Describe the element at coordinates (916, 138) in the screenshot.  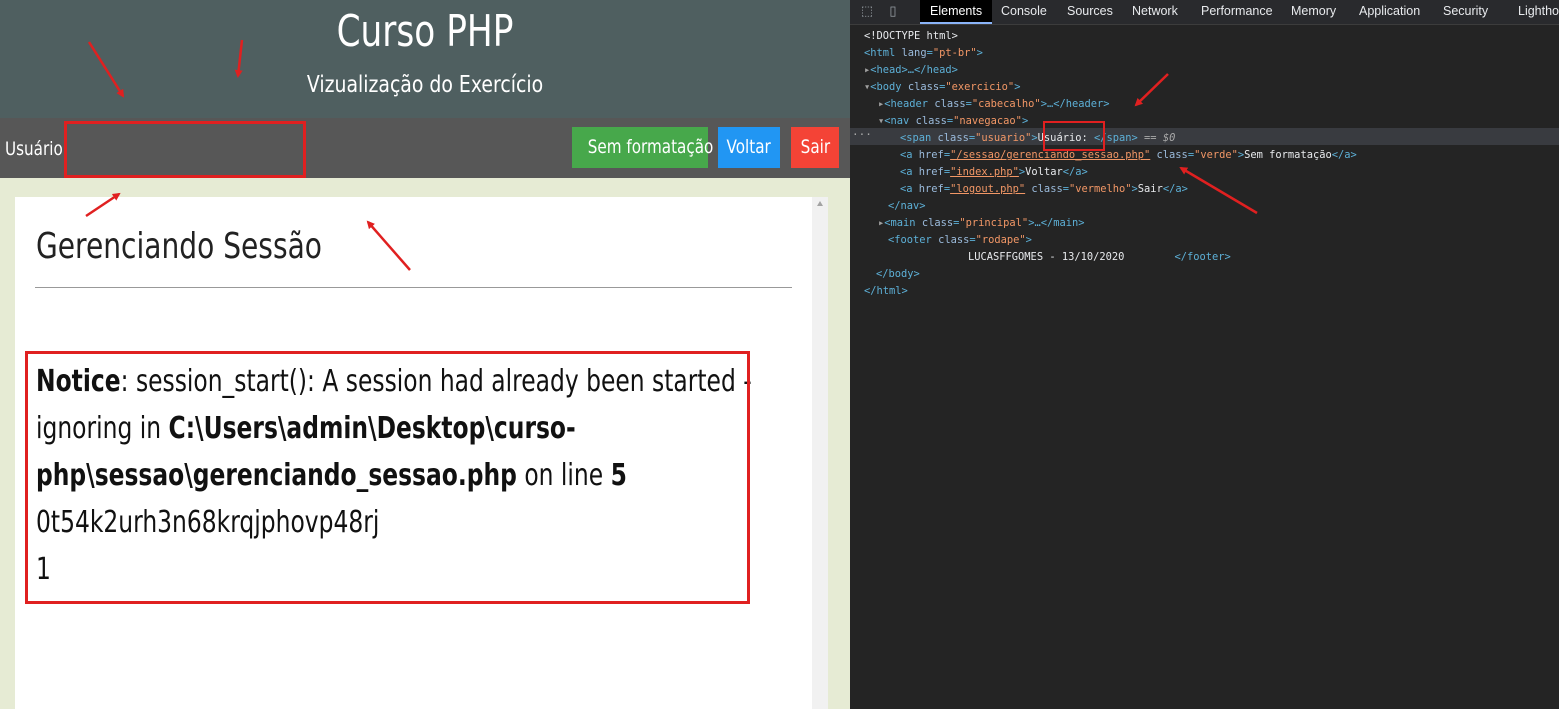
I see `span-tag: <span` at that location.